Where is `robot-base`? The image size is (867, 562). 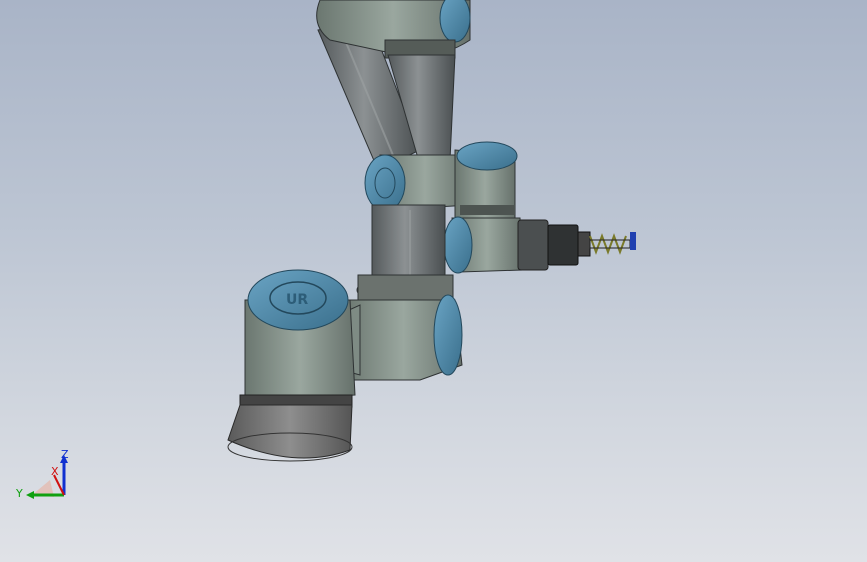 robot-base is located at coordinates (290, 428).